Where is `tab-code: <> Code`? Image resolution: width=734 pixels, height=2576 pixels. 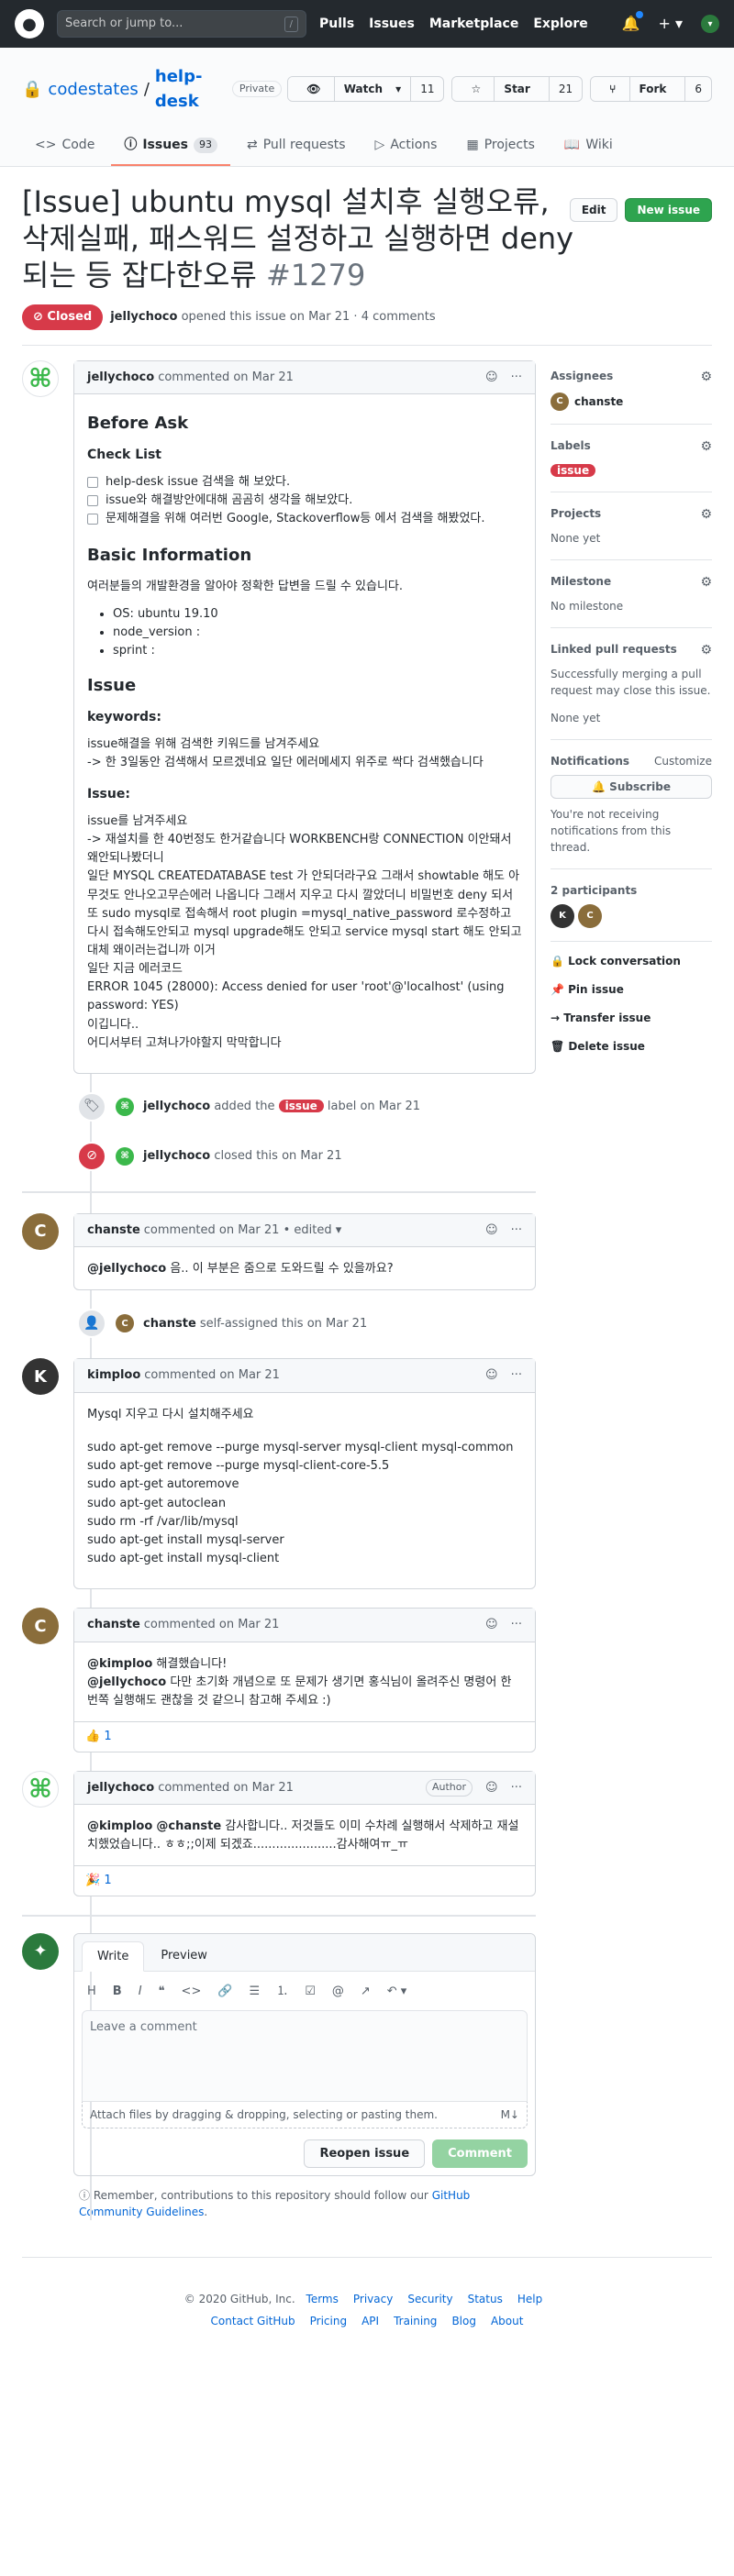 tab-code: <> Code is located at coordinates (65, 147).